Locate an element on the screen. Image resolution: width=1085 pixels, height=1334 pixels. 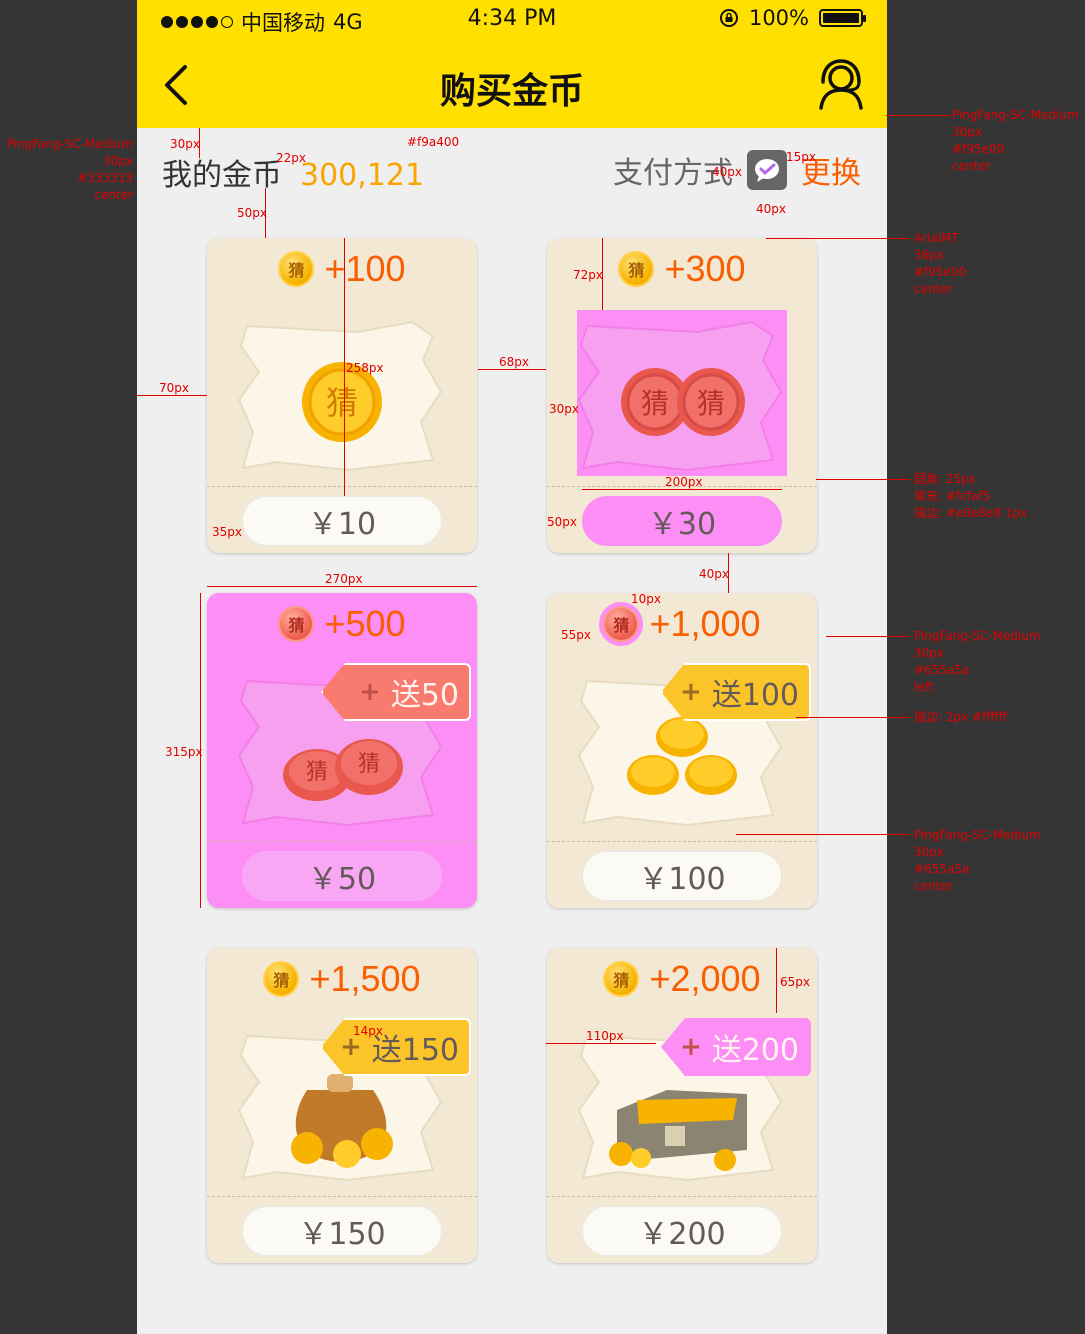
balance-label: 我的金币 is located at coordinates (222, 175).